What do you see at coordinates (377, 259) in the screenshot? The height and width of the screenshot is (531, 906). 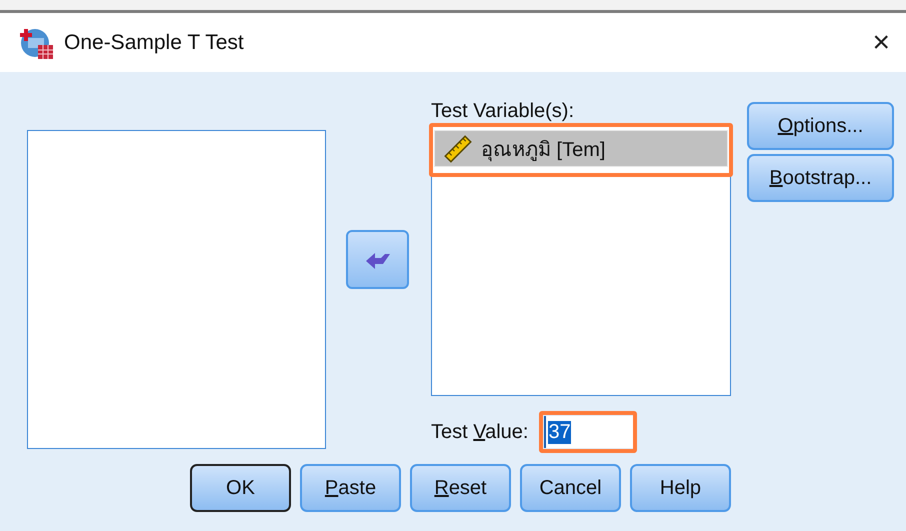 I see `move-button` at bounding box center [377, 259].